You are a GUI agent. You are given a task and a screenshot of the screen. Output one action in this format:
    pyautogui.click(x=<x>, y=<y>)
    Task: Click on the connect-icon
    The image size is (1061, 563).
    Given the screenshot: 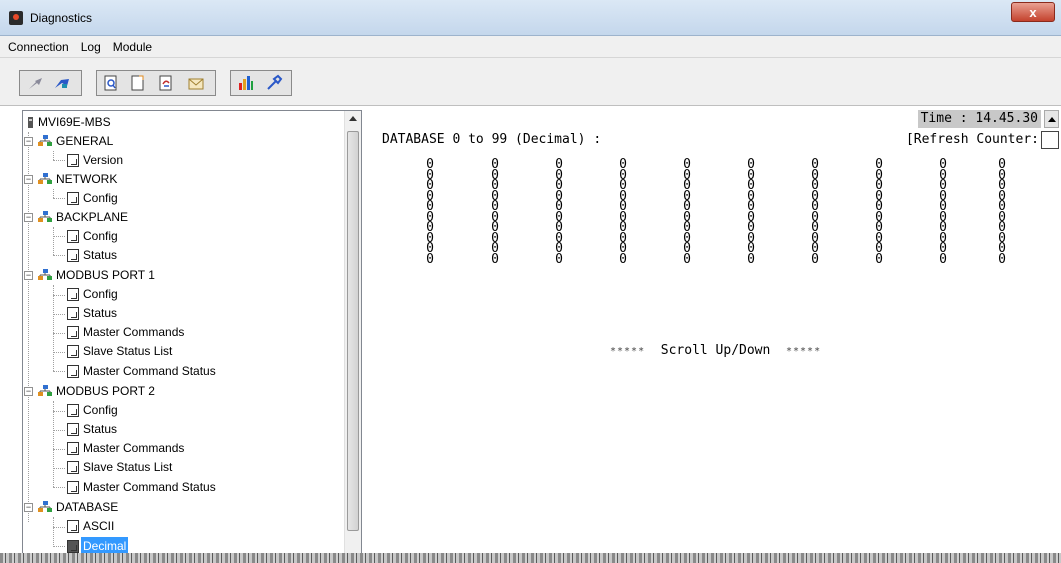 What is the action you would take?
    pyautogui.click(x=62, y=83)
    